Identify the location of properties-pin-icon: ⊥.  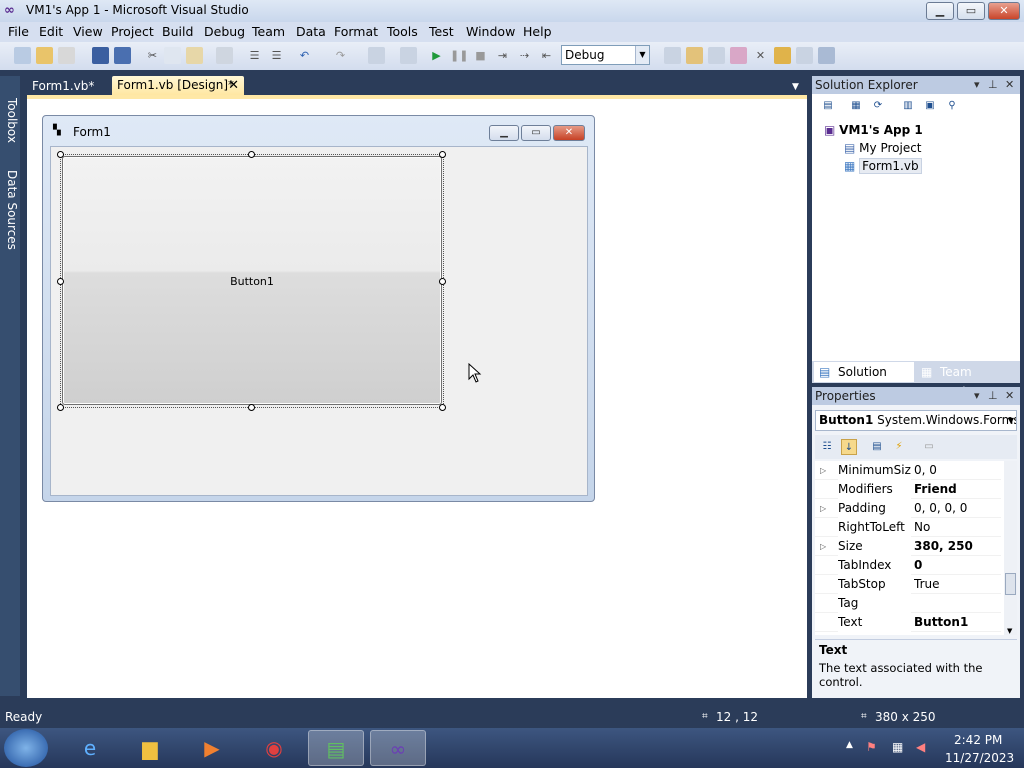
(993, 396).